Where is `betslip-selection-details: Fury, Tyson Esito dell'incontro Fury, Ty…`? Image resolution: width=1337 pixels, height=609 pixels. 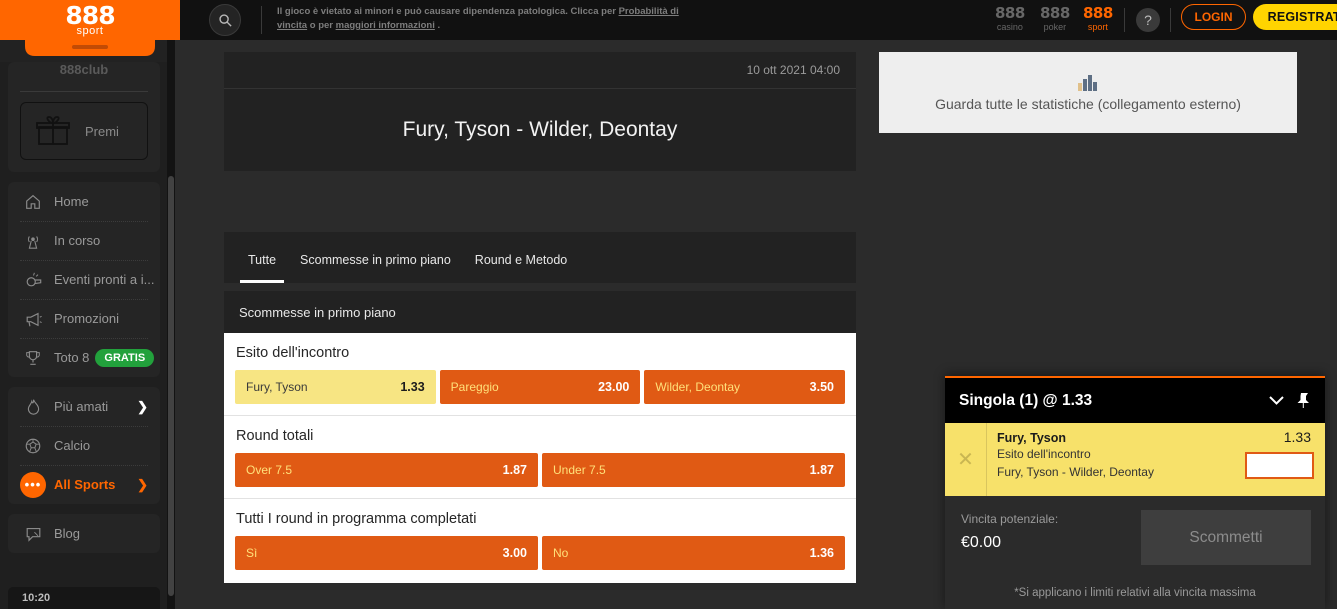 betslip-selection-details: Fury, Tyson Esito dell'incontro Fury, Ty… is located at coordinates (1156, 459).